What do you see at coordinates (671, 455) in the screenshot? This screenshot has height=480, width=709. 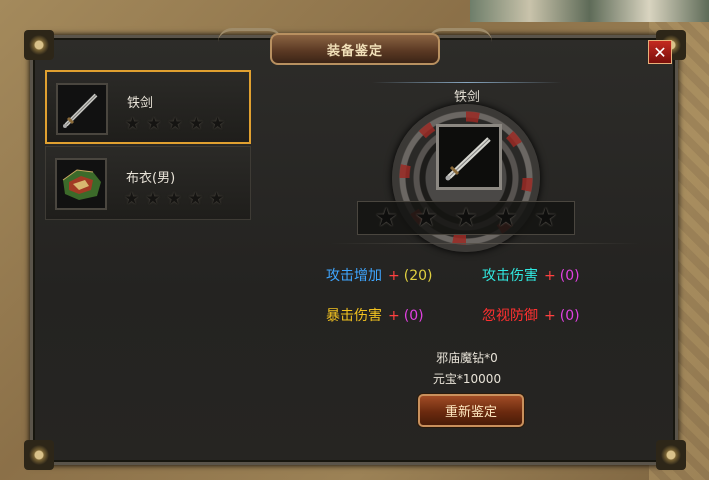 I see `frame-corner-bottom-right` at bounding box center [671, 455].